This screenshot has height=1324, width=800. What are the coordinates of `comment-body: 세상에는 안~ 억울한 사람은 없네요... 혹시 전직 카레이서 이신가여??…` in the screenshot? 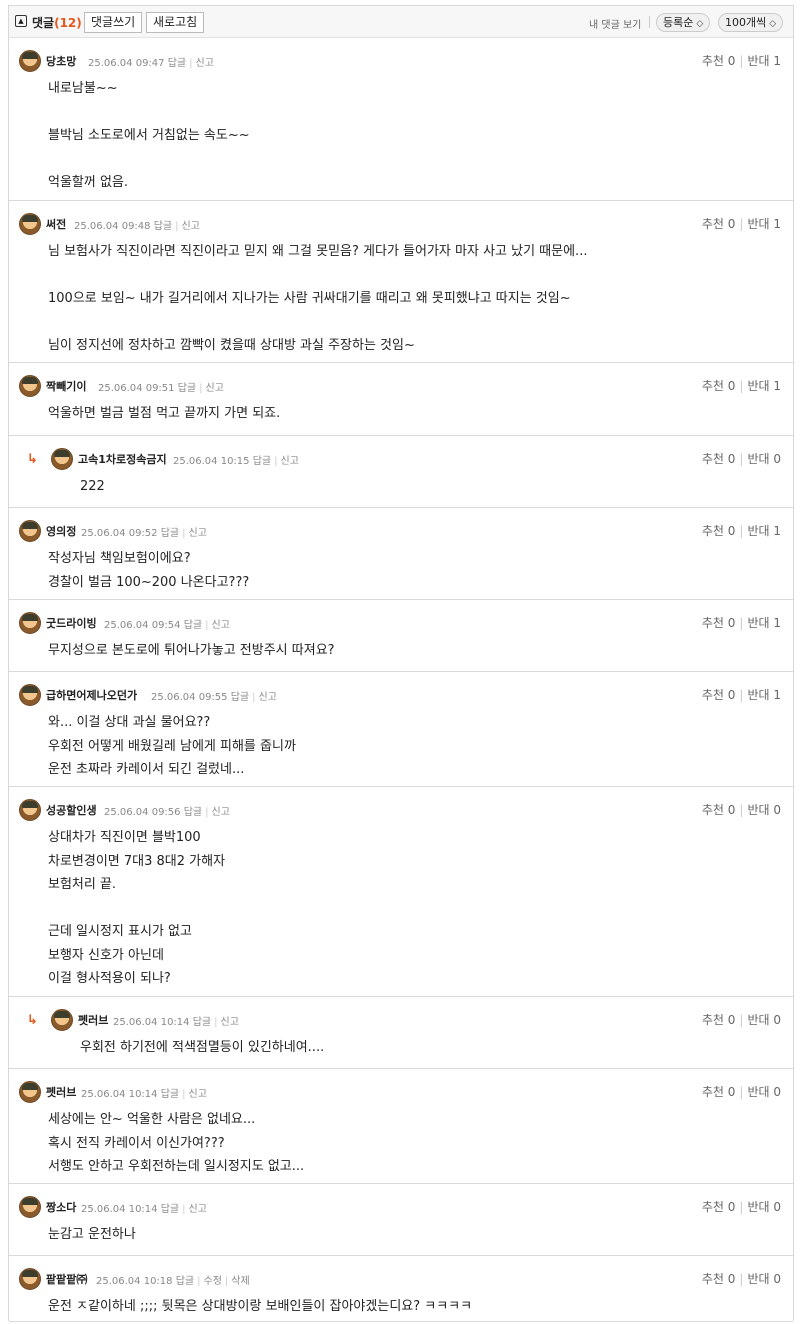 It's located at (176, 1143).